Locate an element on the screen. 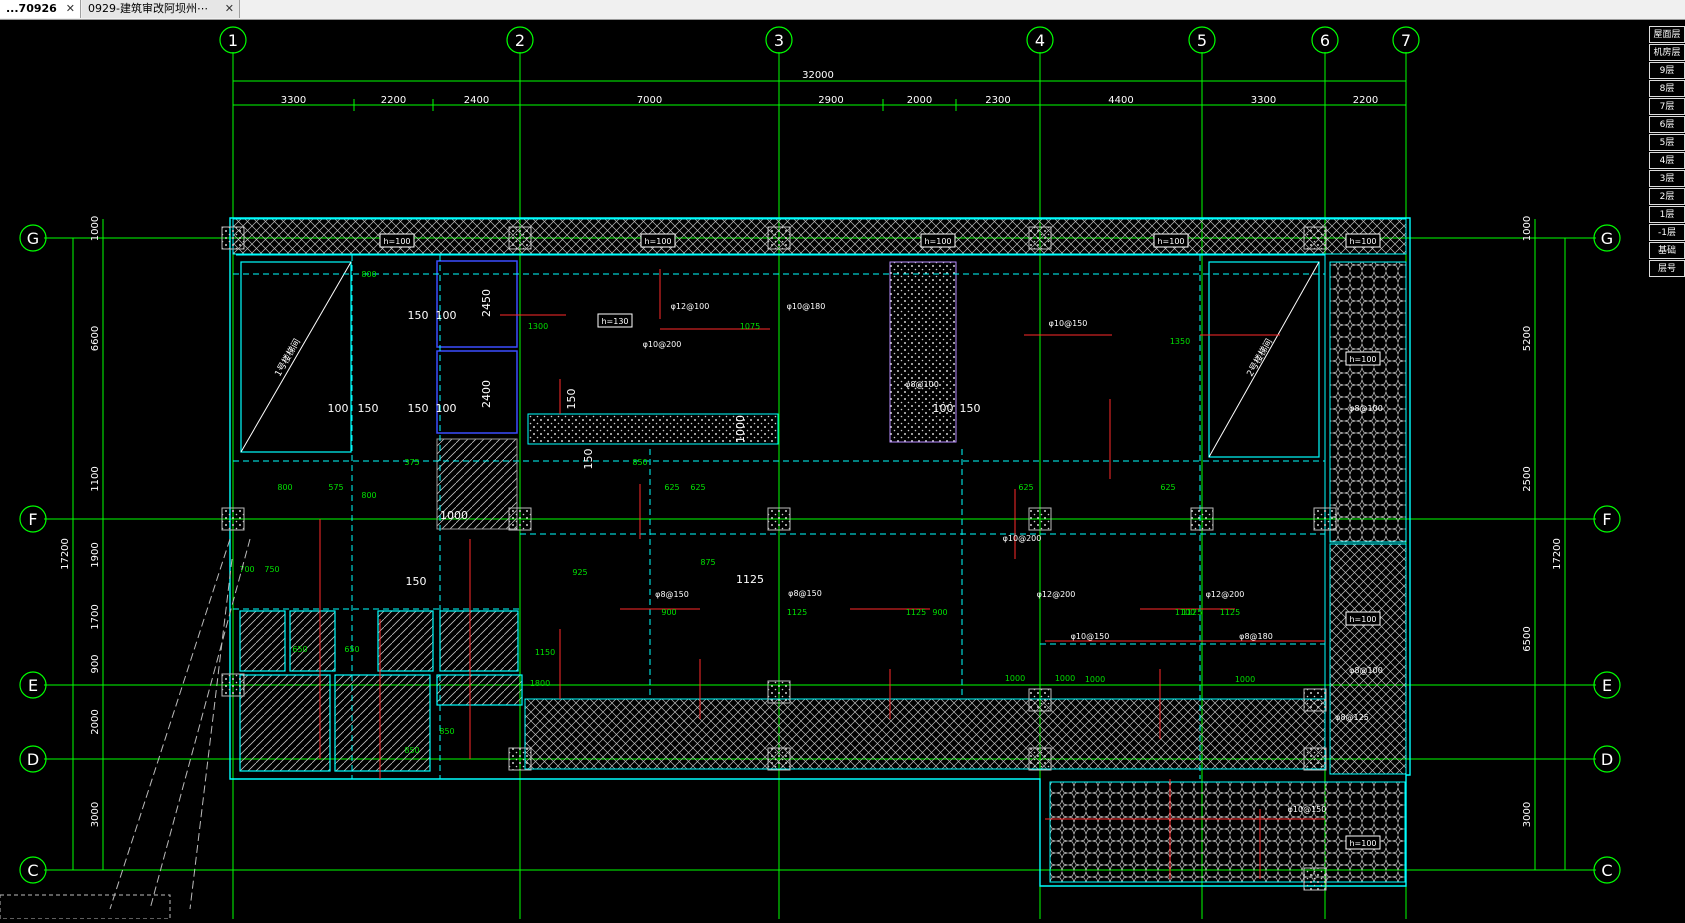 The height and width of the screenshot is (923, 1685). elevator-shaft is located at coordinates (477, 392).